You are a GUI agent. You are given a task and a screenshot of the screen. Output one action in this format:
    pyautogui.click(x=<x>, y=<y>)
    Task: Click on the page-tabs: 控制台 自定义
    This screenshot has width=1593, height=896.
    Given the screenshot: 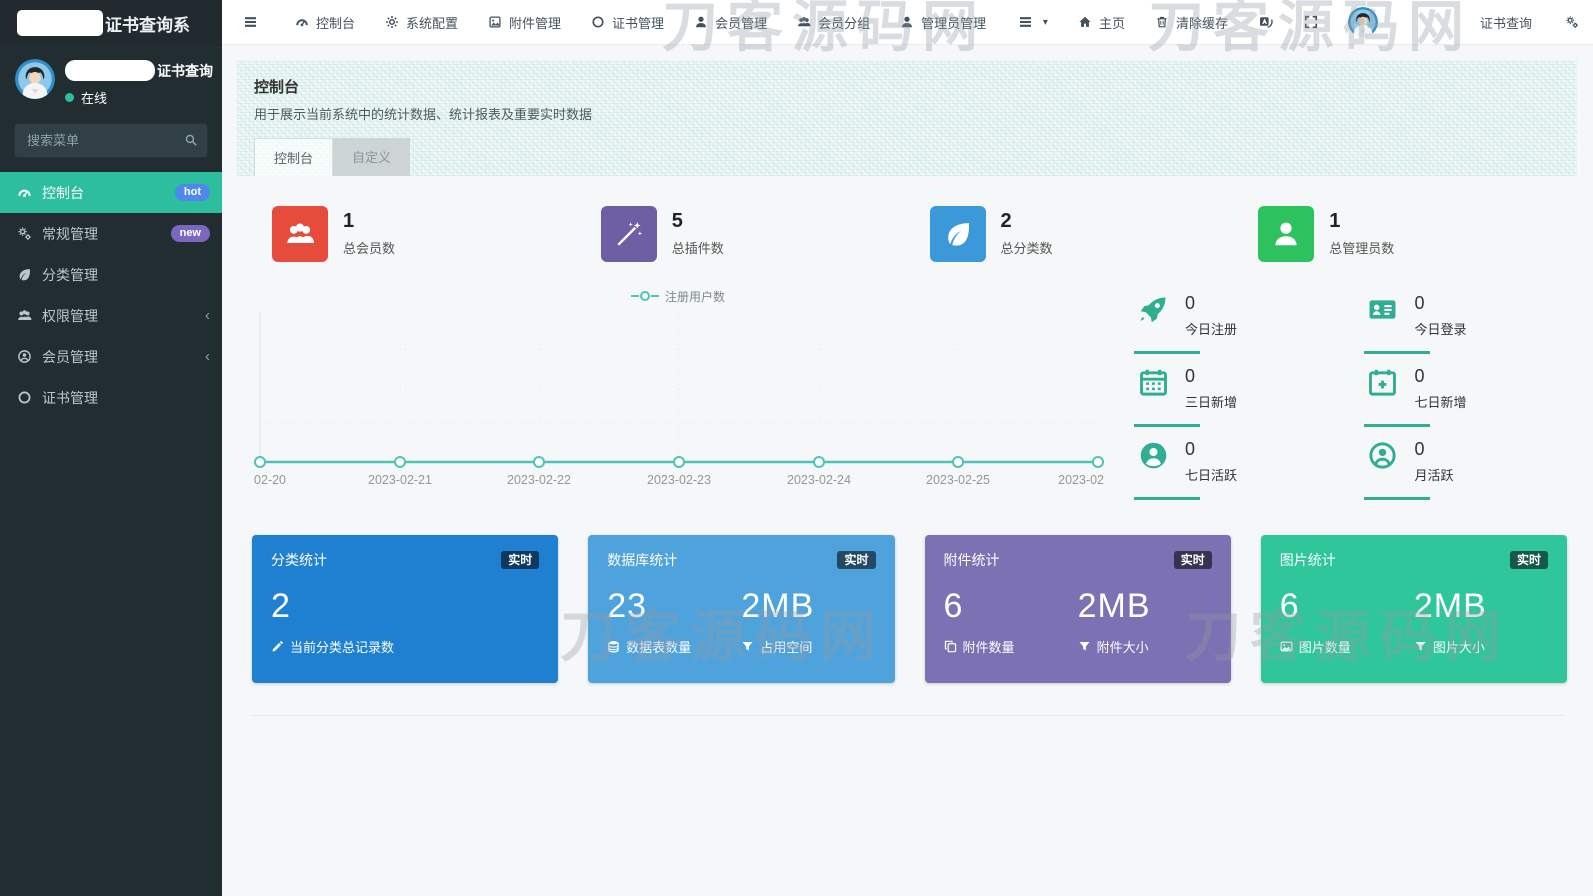 What is the action you would take?
    pyautogui.click(x=907, y=157)
    